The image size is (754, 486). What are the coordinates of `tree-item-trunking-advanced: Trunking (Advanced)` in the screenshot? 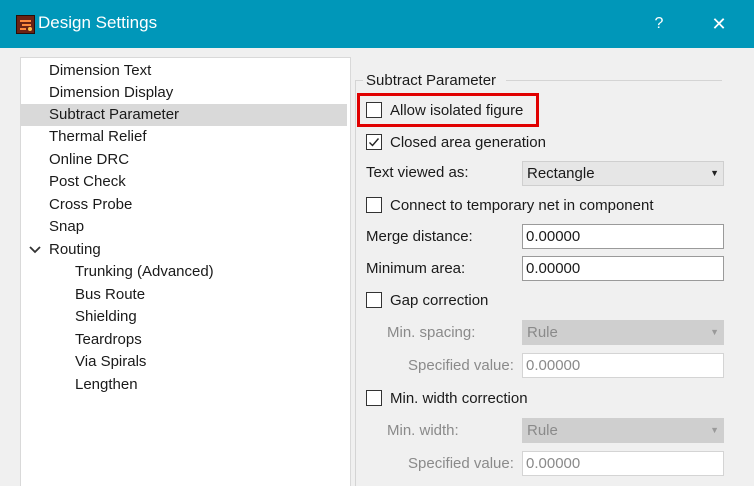 It's located at (185, 272).